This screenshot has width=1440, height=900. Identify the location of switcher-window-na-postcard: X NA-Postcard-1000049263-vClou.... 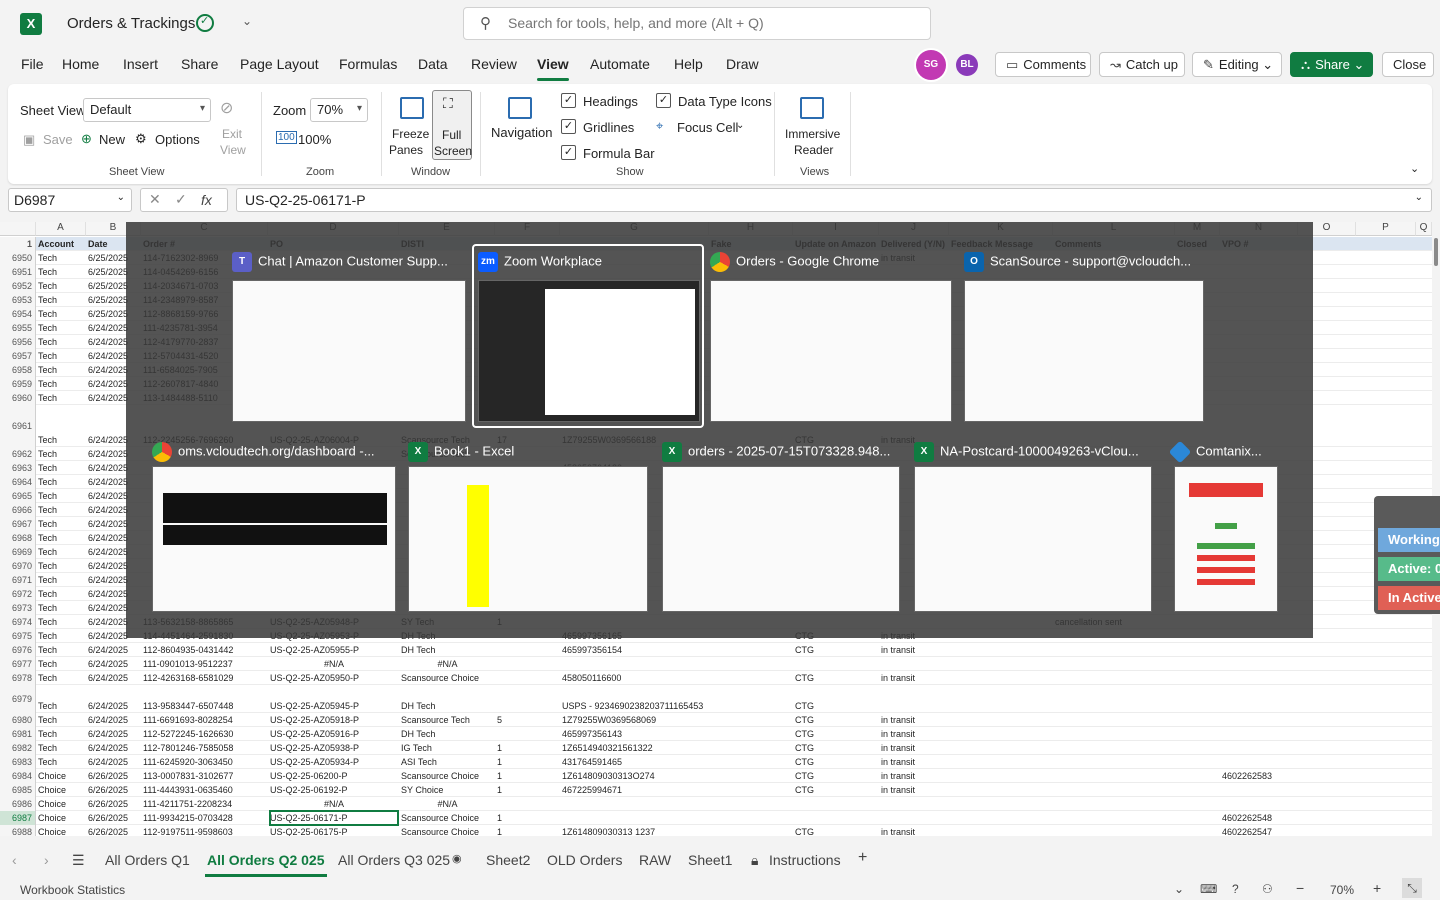
(1034, 527).